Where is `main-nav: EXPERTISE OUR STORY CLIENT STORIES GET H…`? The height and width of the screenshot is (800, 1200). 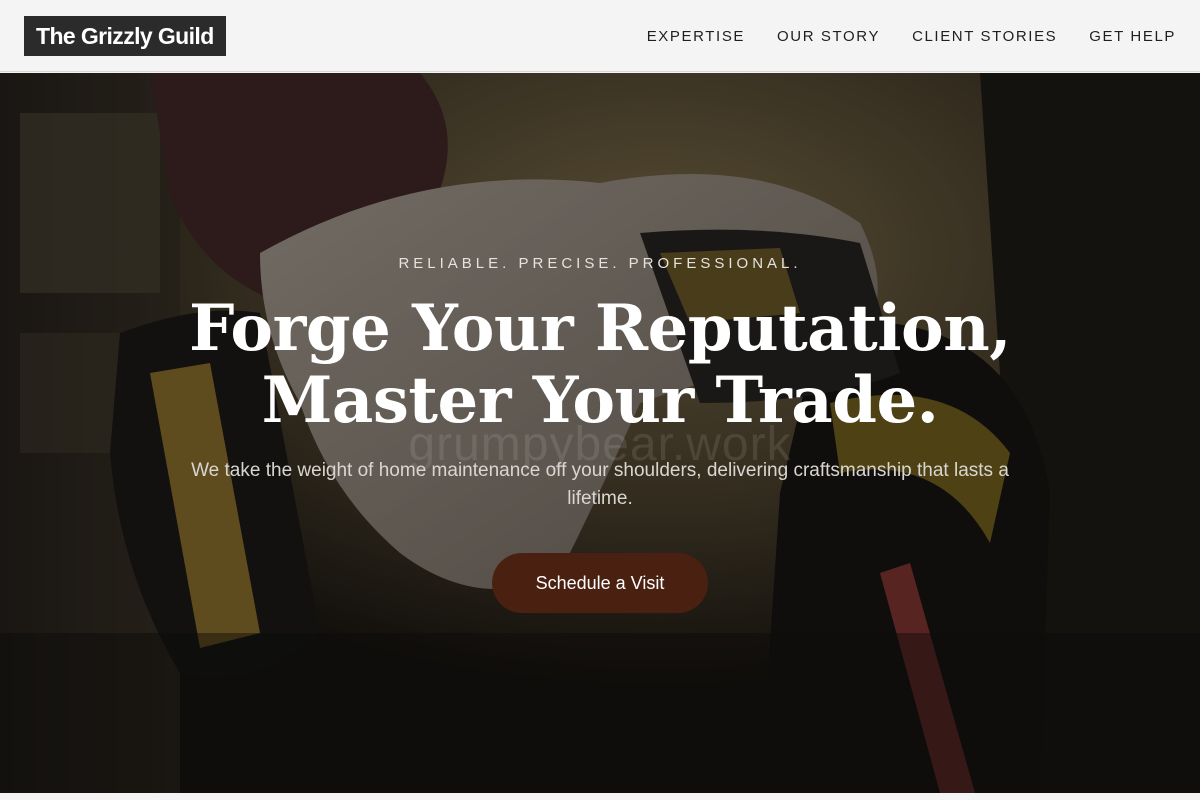 main-nav: EXPERTISE OUR STORY CLIENT STORIES GET H… is located at coordinates (911, 36).